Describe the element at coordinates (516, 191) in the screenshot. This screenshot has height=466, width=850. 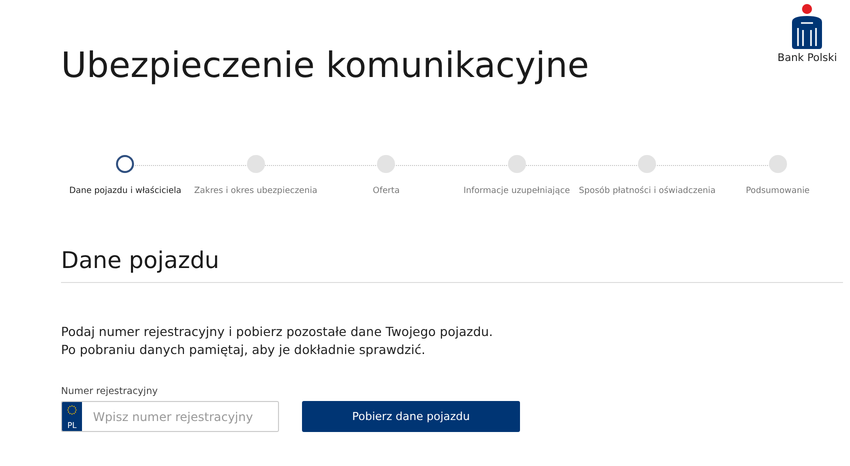
I see `step-label: Informacje uzupełniające` at that location.